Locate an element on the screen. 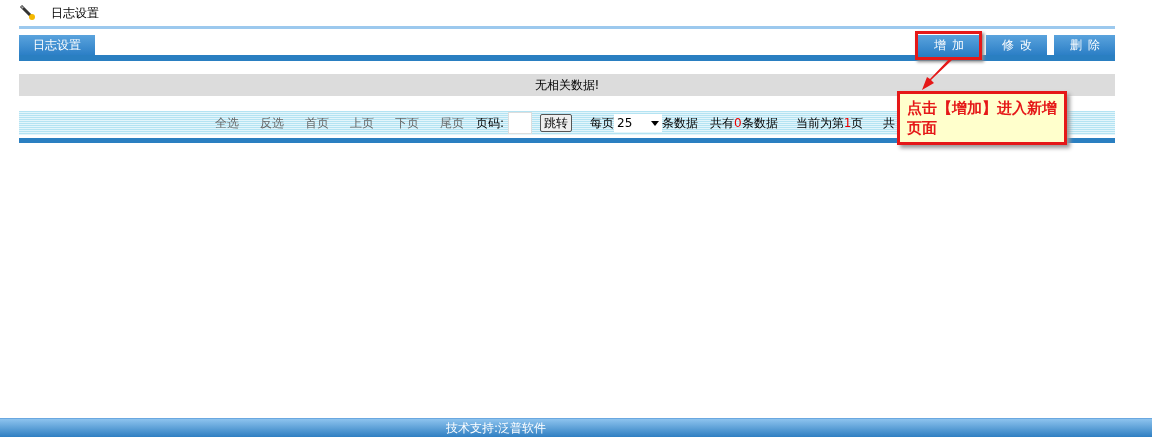 The image size is (1152, 441). page-label: 页码: is located at coordinates (490, 123).